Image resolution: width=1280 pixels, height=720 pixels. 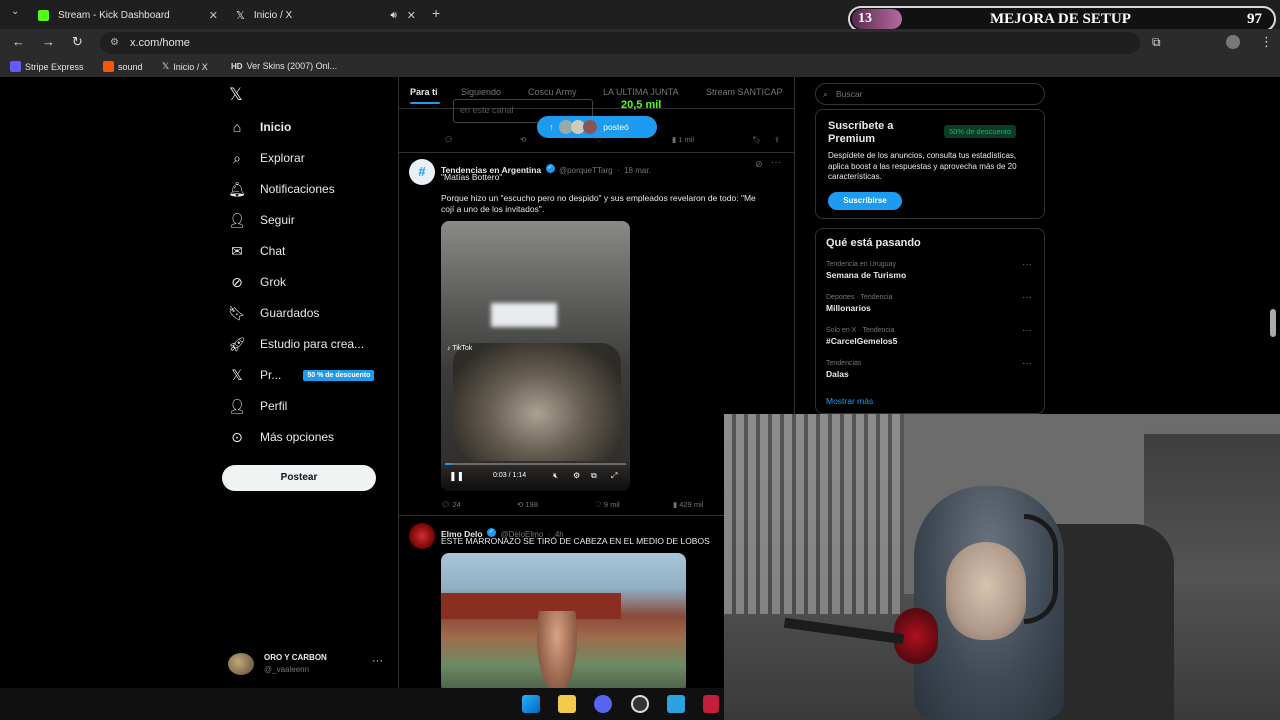 I want to click on tab-coscu-army: Coscu Army, so click(x=552, y=92).